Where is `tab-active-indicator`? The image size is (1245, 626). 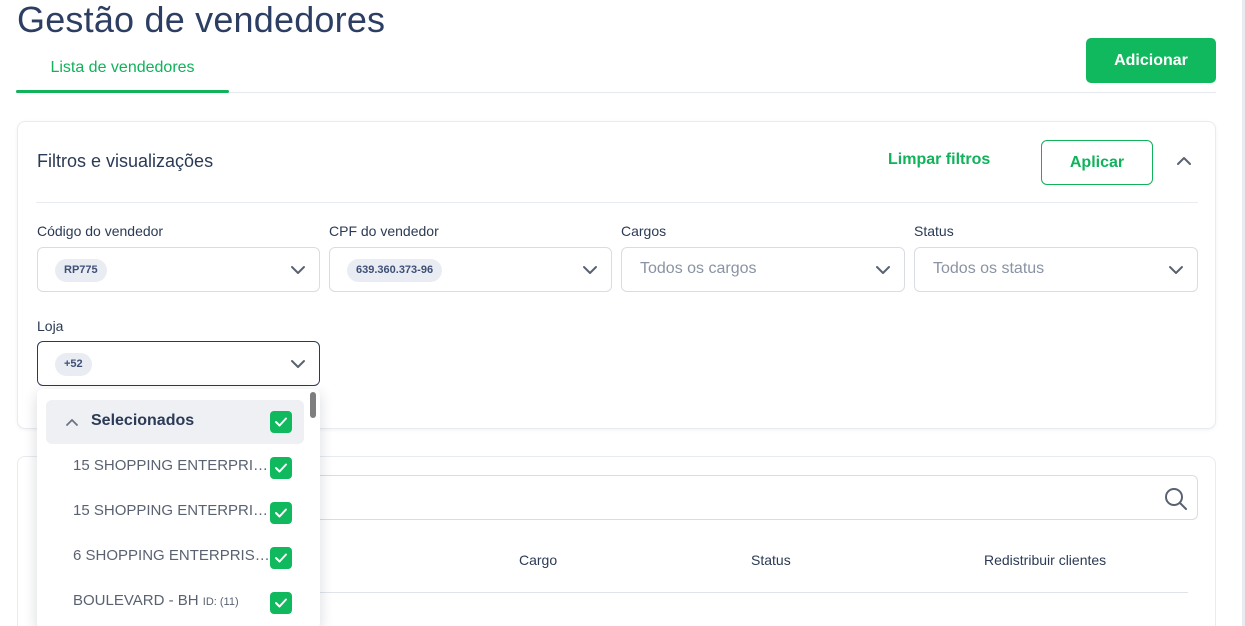
tab-active-indicator is located at coordinates (122, 91).